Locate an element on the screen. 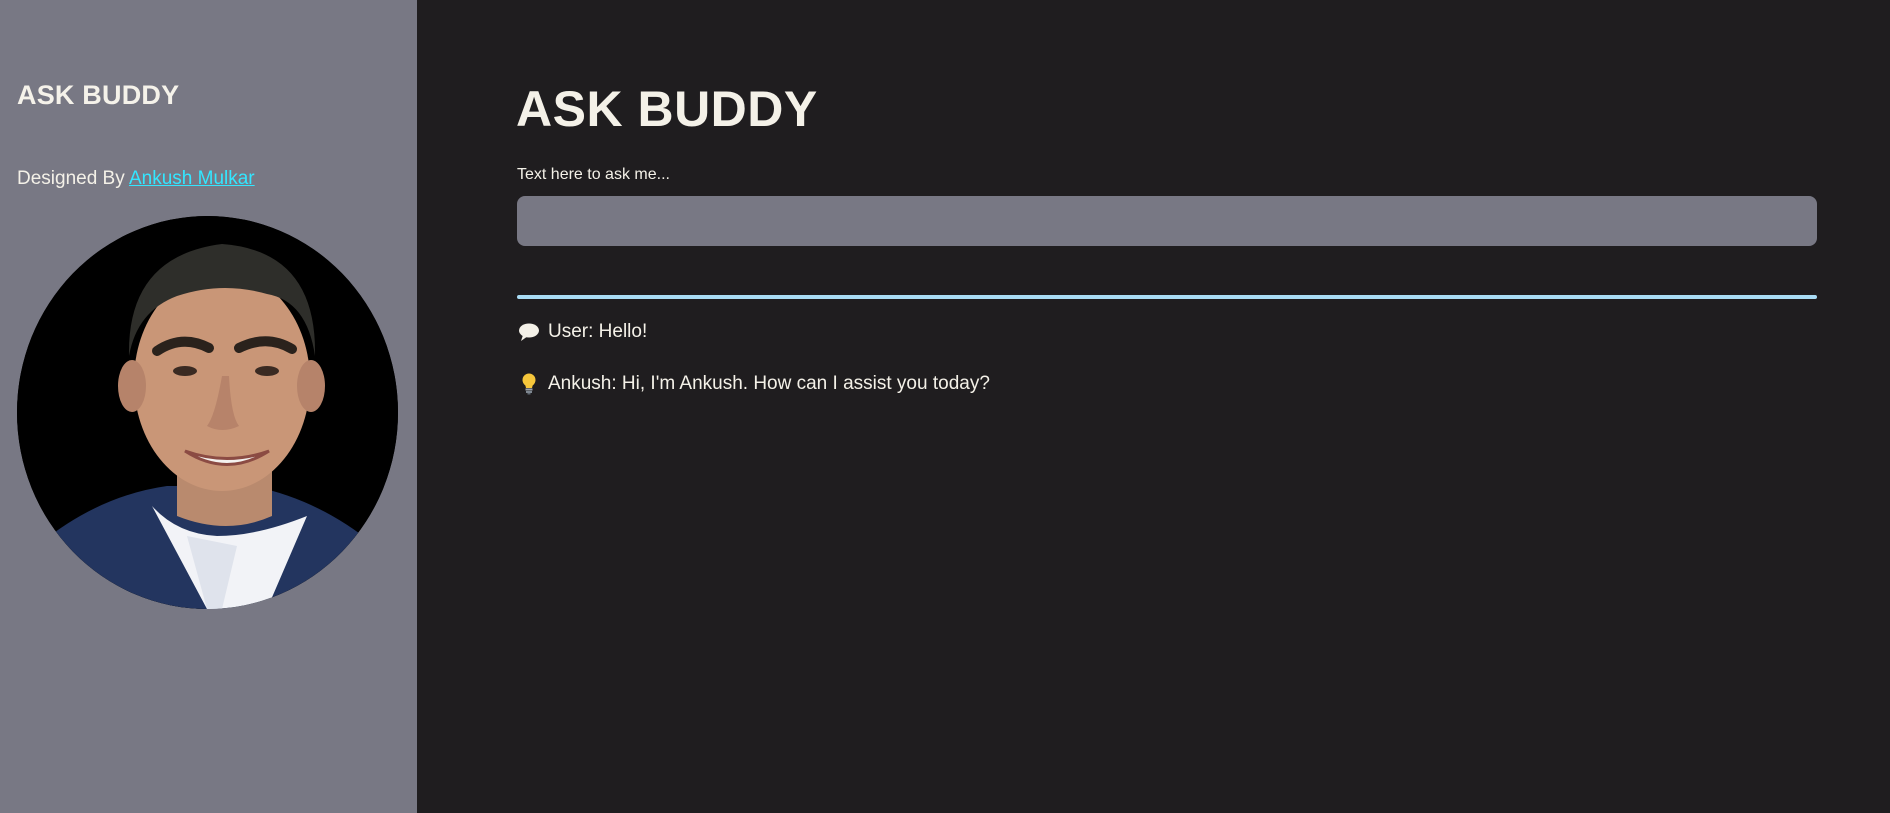 This screenshot has width=1890, height=813. avatar-portrait-image is located at coordinates (207, 412).